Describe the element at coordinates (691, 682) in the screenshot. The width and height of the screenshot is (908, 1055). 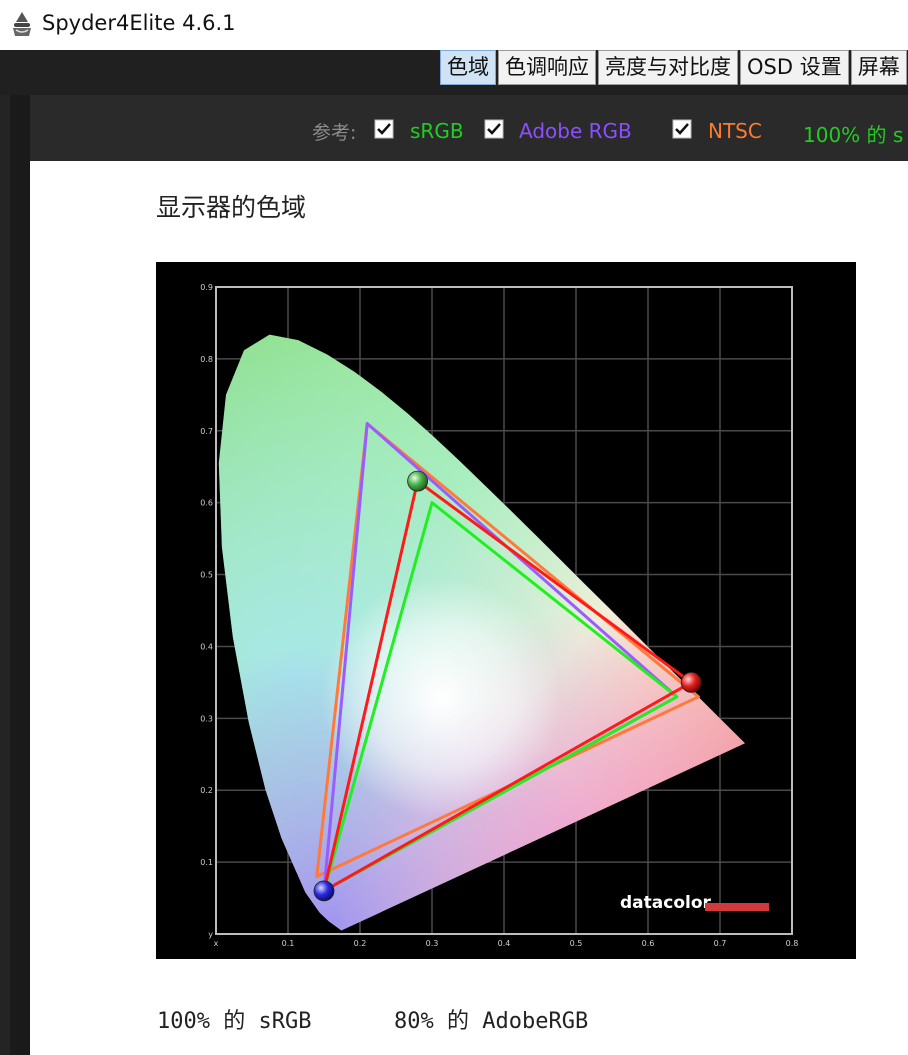
I see `red-primary-marker` at that location.